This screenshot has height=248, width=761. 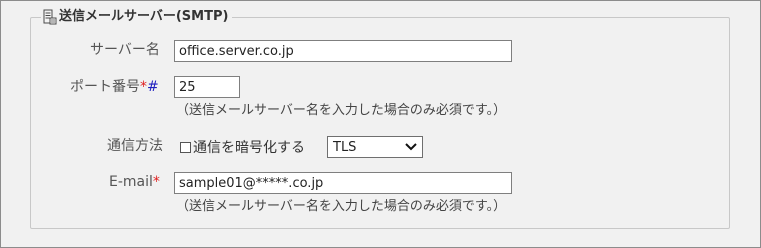 I want to click on required-mark: *, so click(x=143, y=87).